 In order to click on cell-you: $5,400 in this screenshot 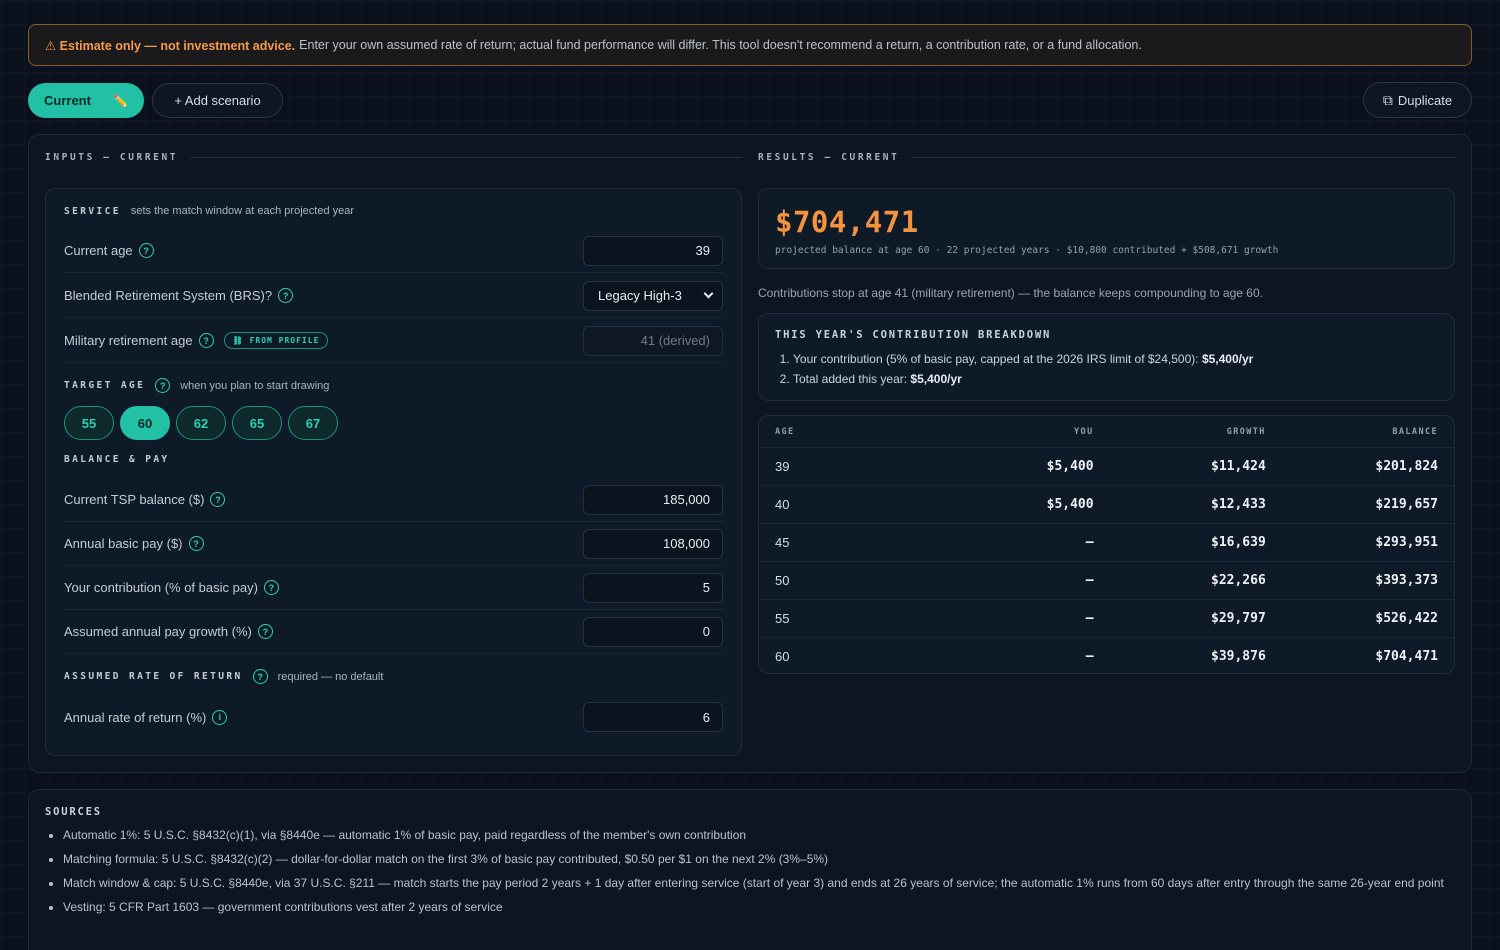, I will do `click(1070, 504)`.